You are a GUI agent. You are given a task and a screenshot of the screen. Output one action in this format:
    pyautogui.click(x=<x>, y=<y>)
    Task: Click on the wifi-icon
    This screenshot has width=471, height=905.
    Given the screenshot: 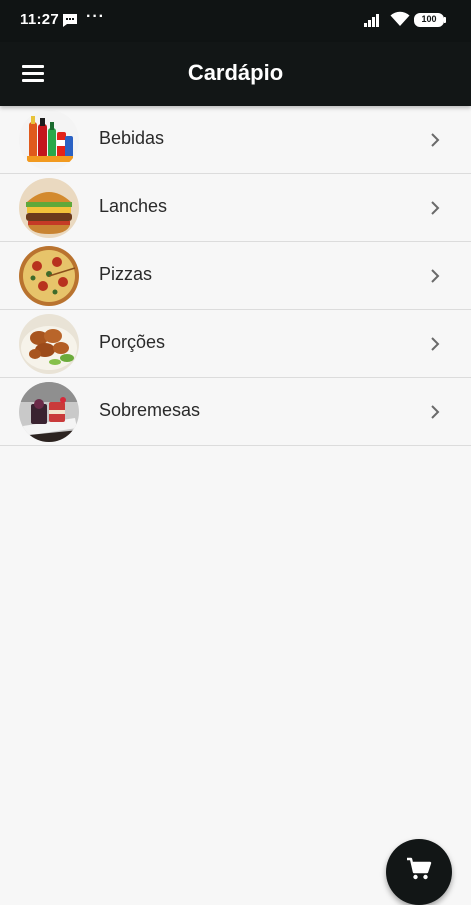 What is the action you would take?
    pyautogui.click(x=400, y=18)
    